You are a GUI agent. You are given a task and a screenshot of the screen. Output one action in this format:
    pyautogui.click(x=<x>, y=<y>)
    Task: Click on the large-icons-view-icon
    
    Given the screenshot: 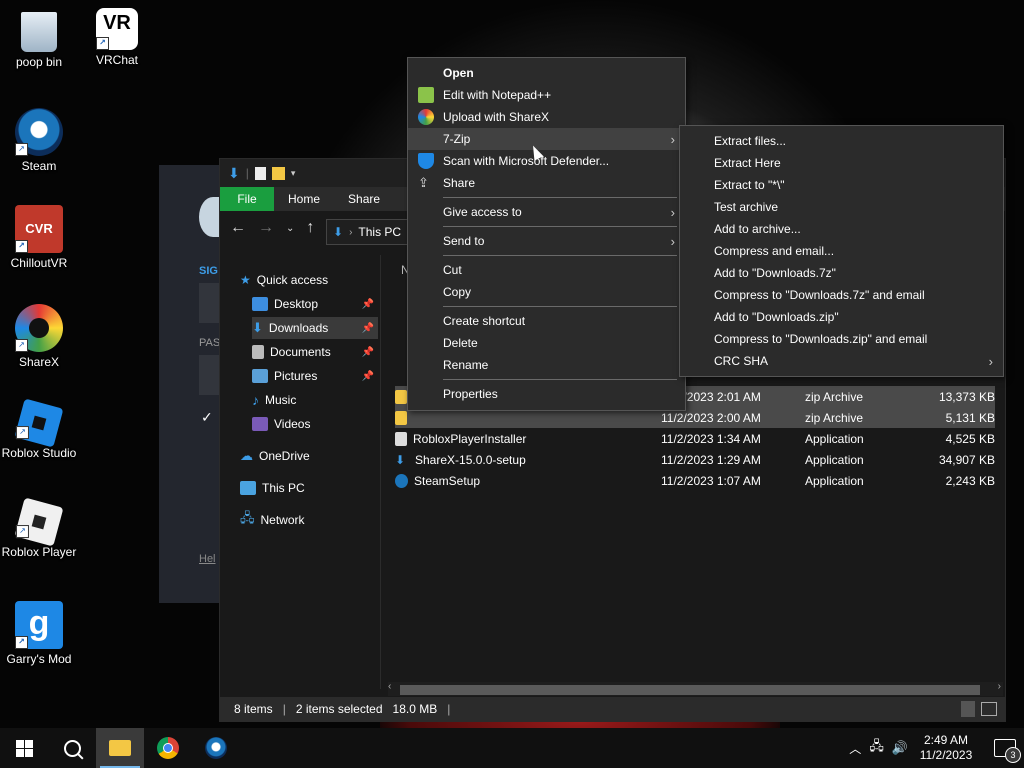 What is the action you would take?
    pyautogui.click(x=989, y=709)
    